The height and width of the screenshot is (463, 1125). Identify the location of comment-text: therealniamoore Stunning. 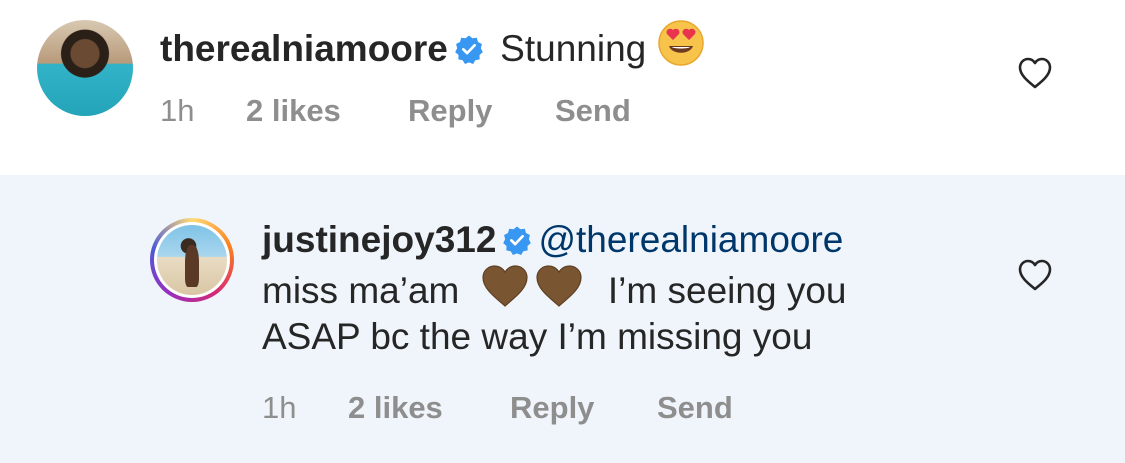
(570, 45).